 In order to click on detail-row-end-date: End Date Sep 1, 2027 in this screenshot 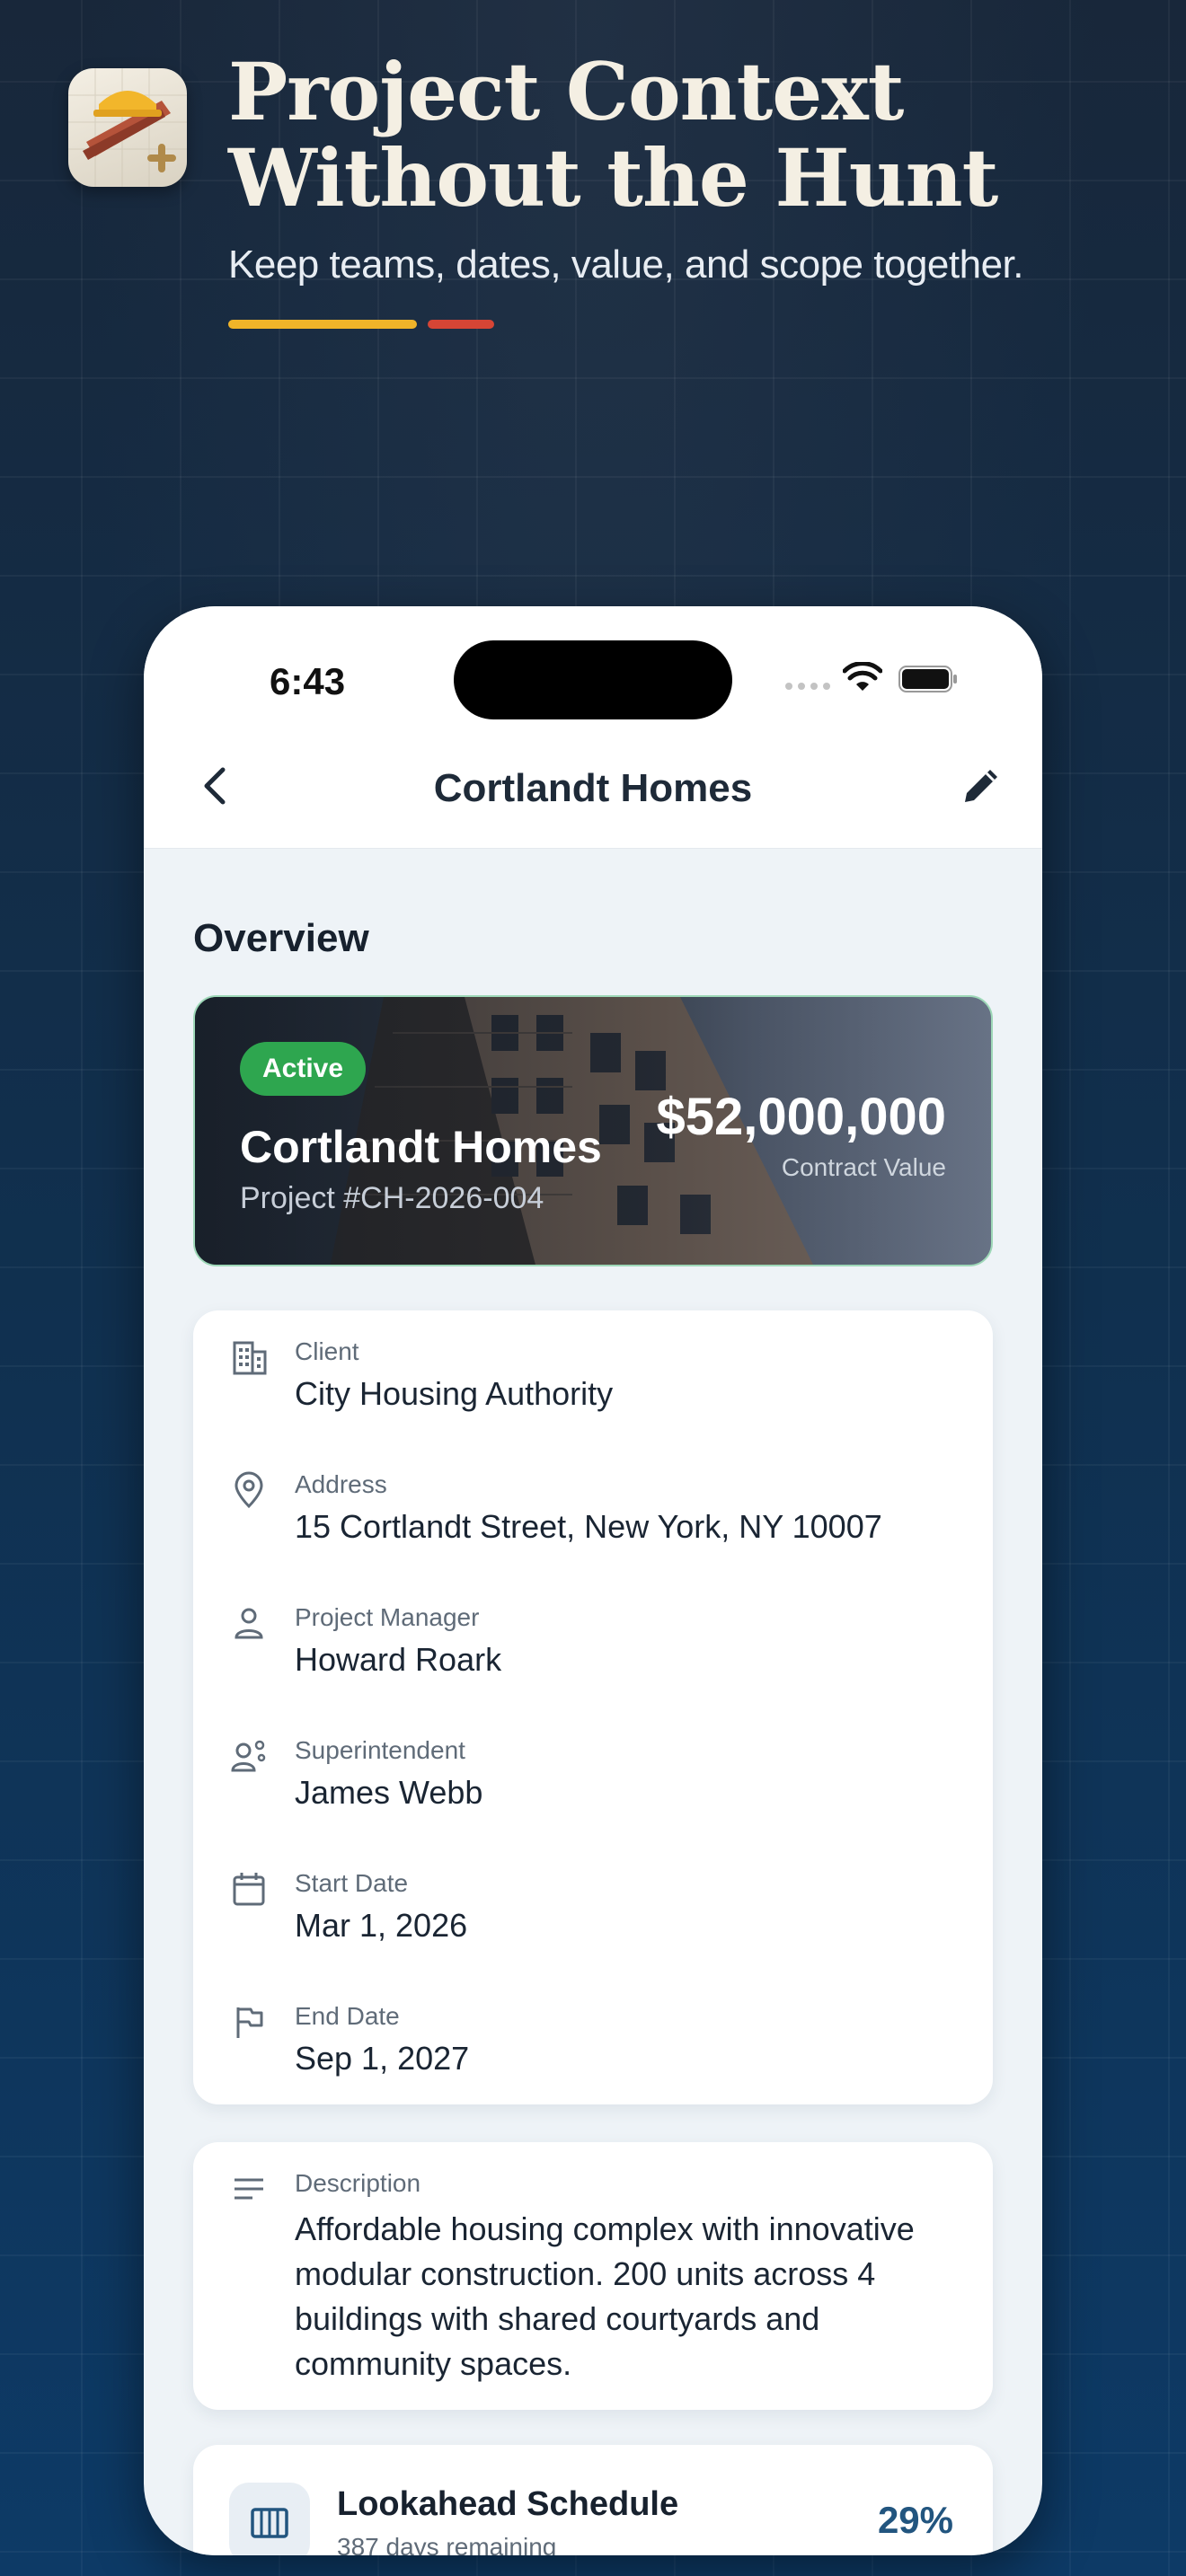, I will do `click(593, 2041)`.